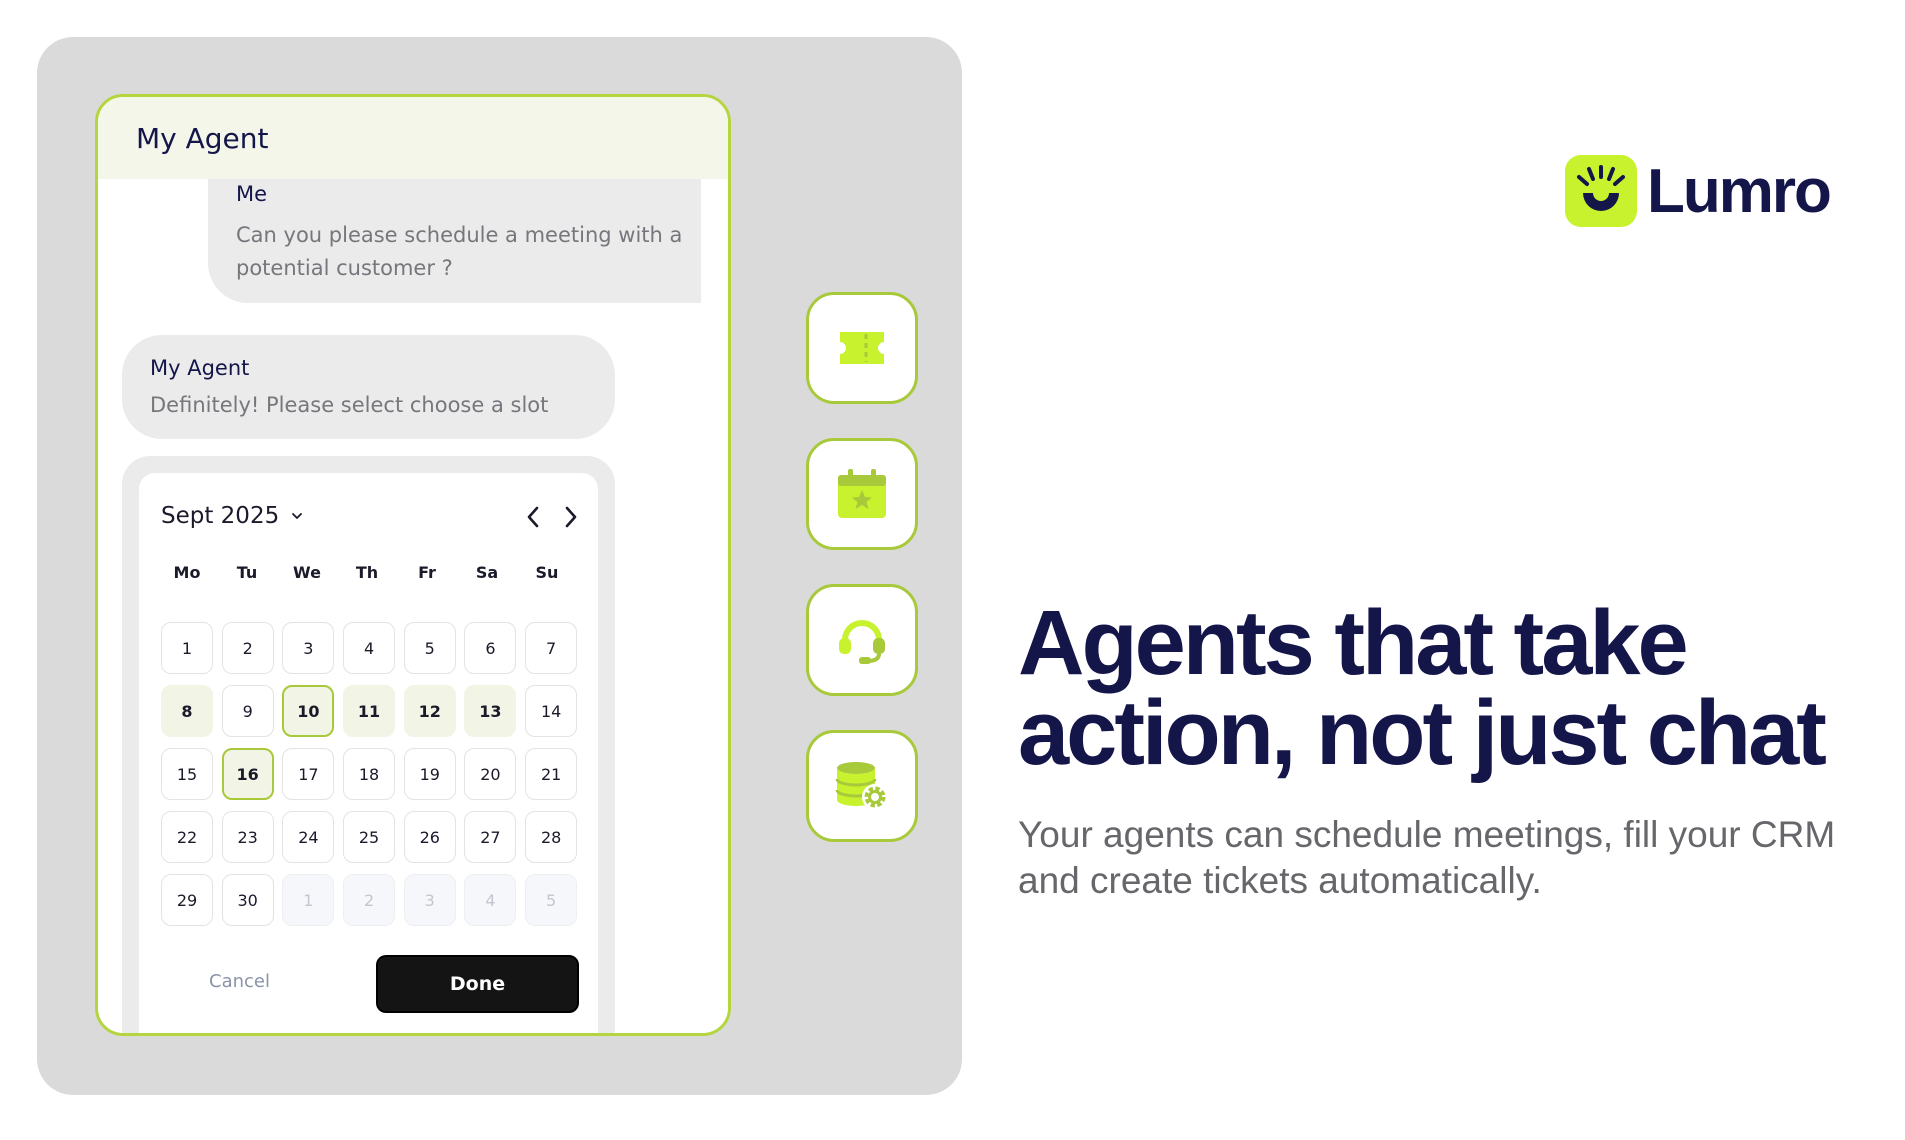  Describe the element at coordinates (308, 711) in the screenshot. I see `day-cell: 10` at that location.